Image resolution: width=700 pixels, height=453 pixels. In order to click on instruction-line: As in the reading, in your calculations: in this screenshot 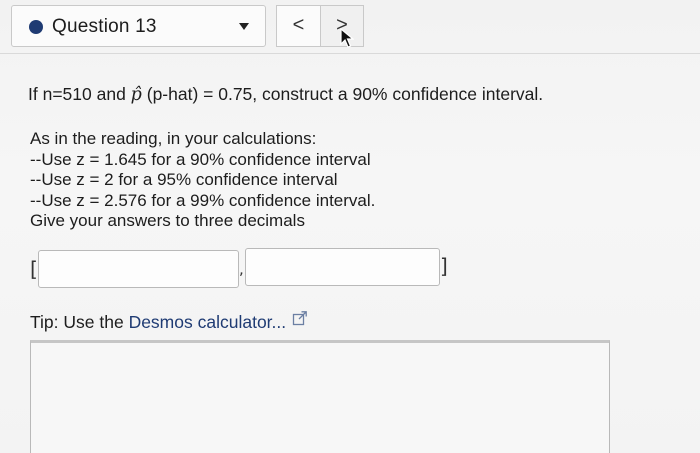, I will do `click(173, 138)`.